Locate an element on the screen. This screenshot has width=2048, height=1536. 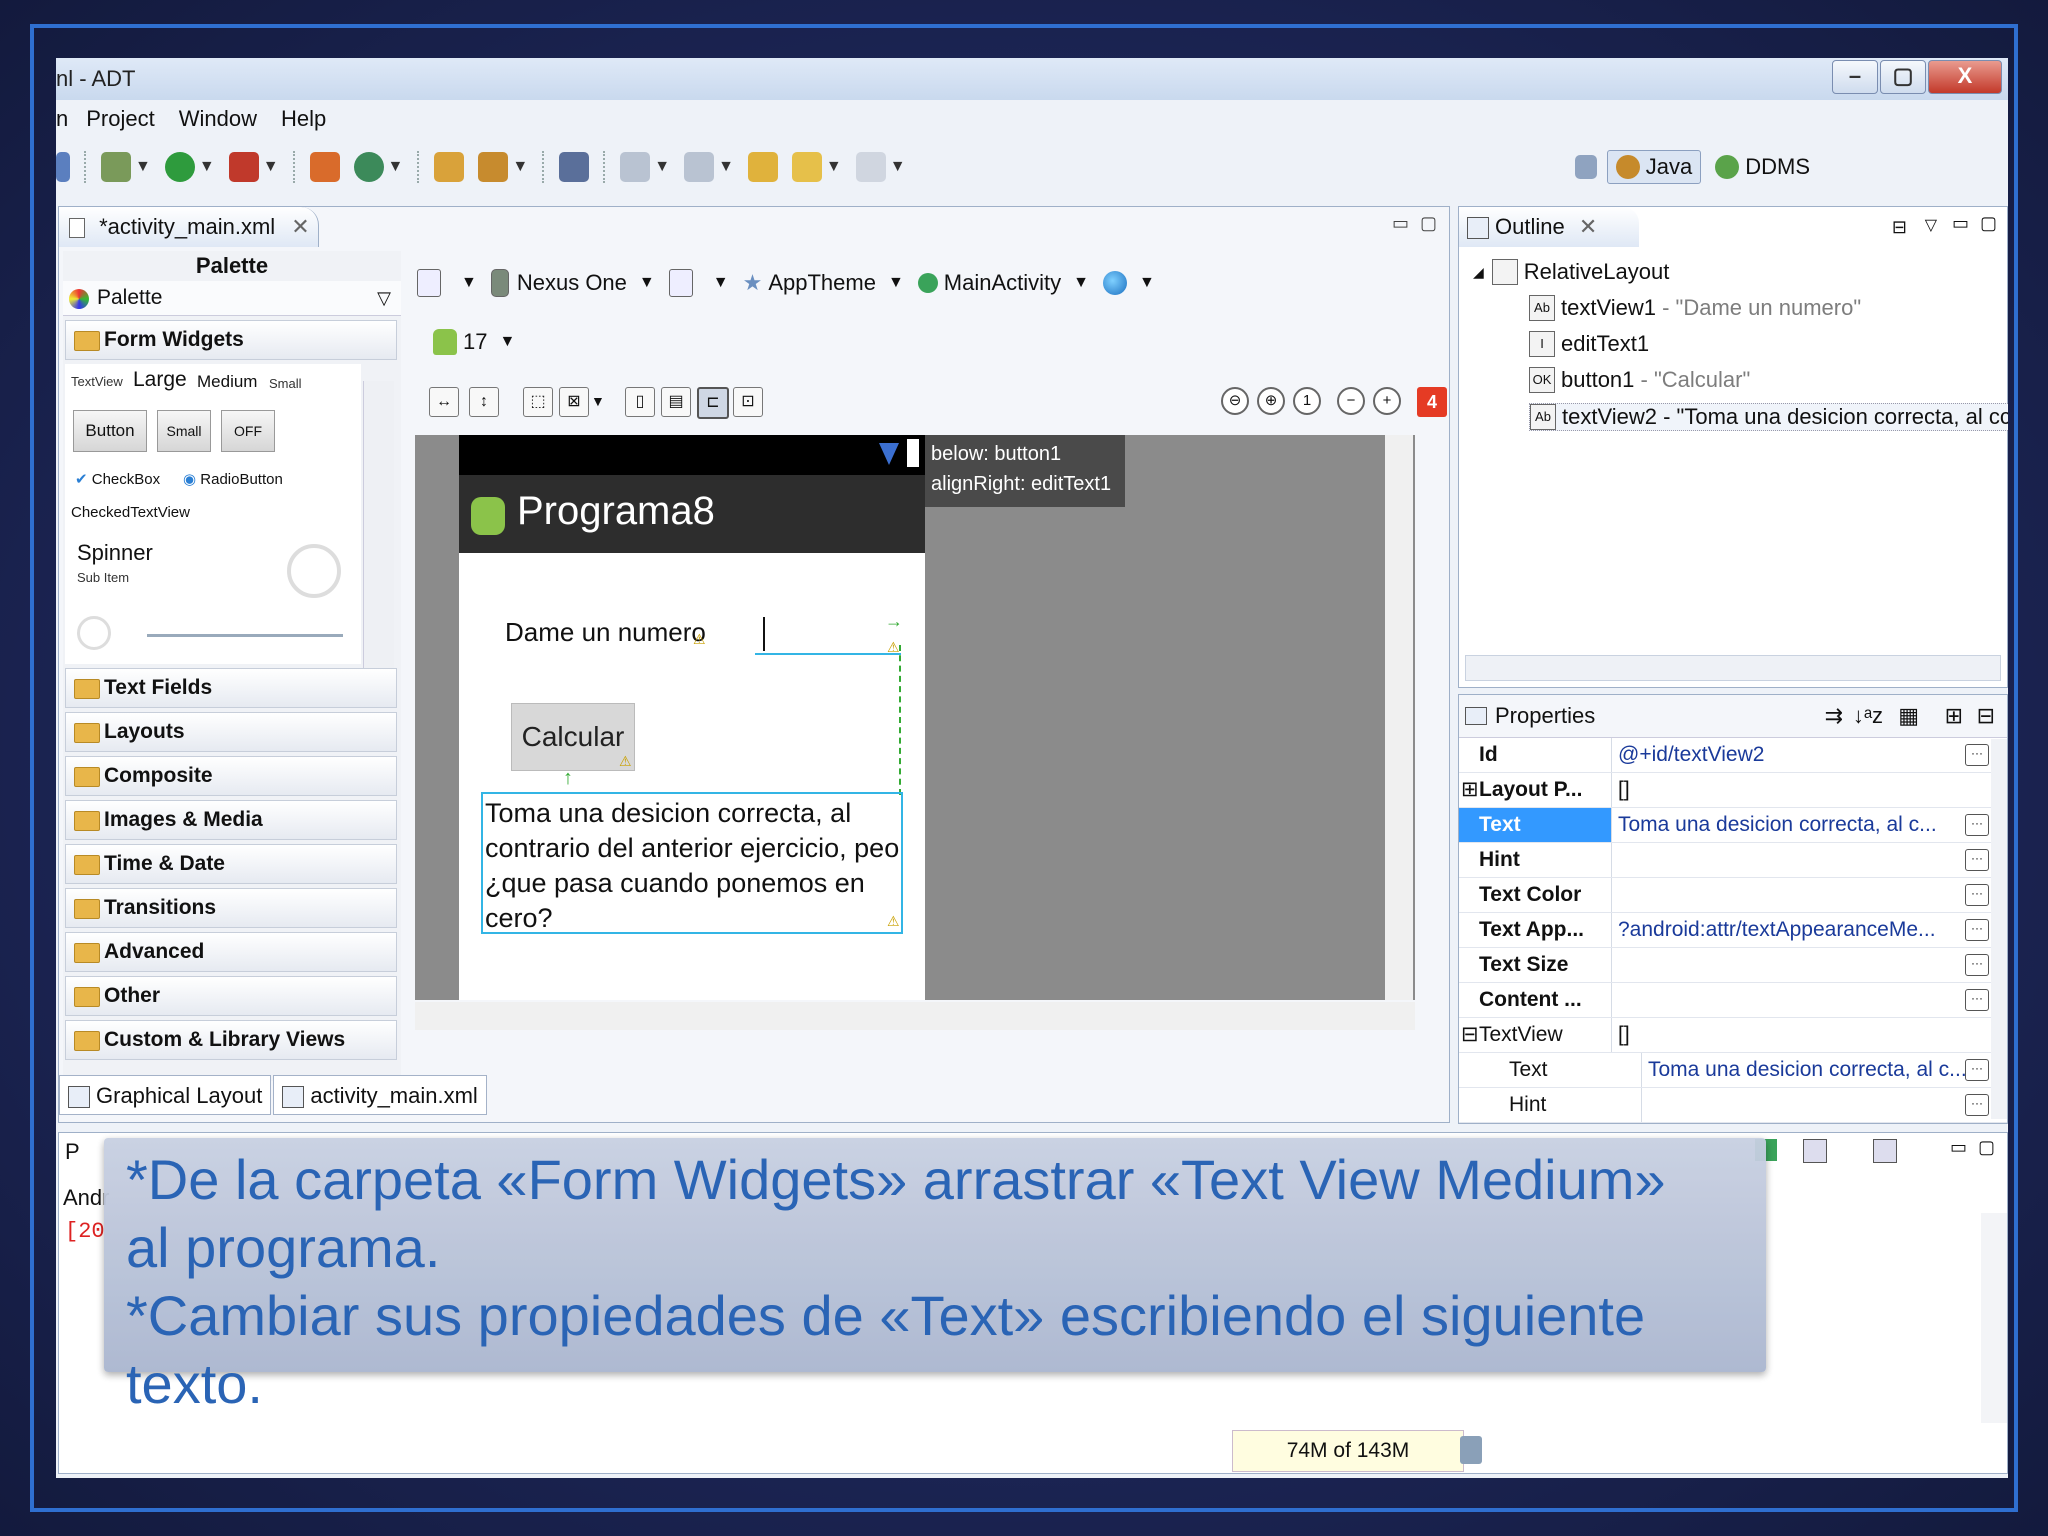
open-type-icon is located at coordinates (449, 167).